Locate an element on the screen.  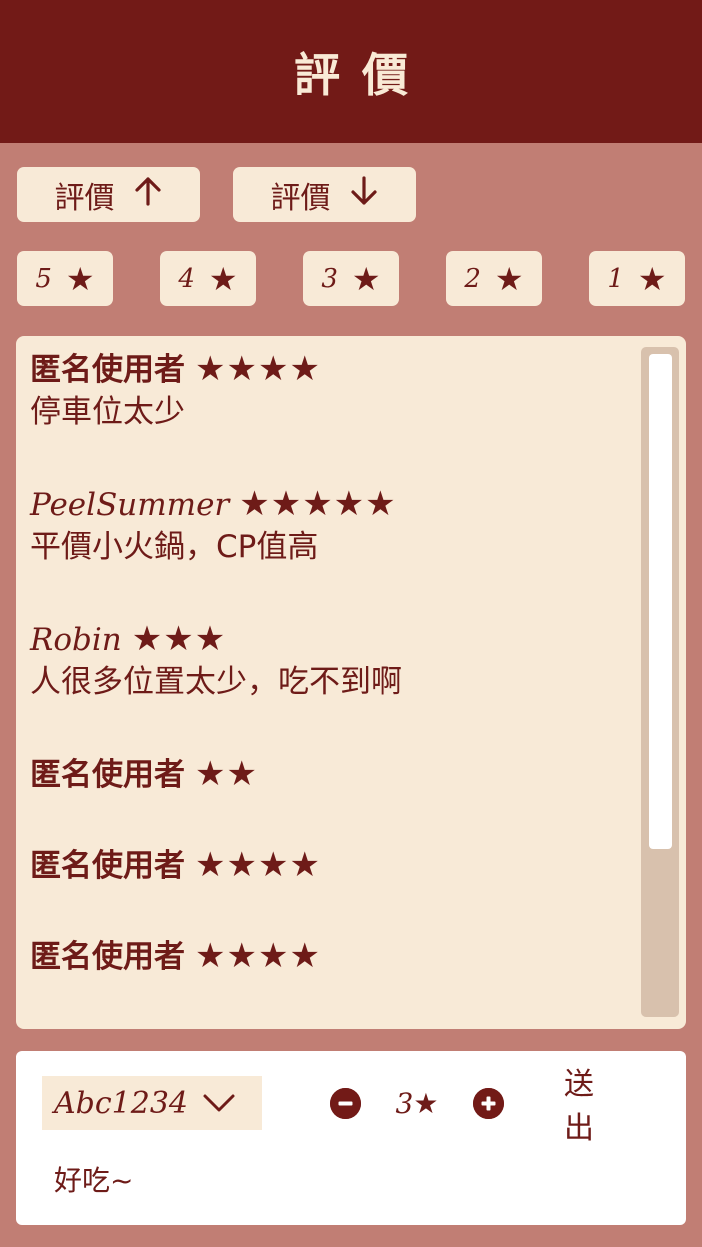
rating-number: 3 is located at coordinates (404, 1103).